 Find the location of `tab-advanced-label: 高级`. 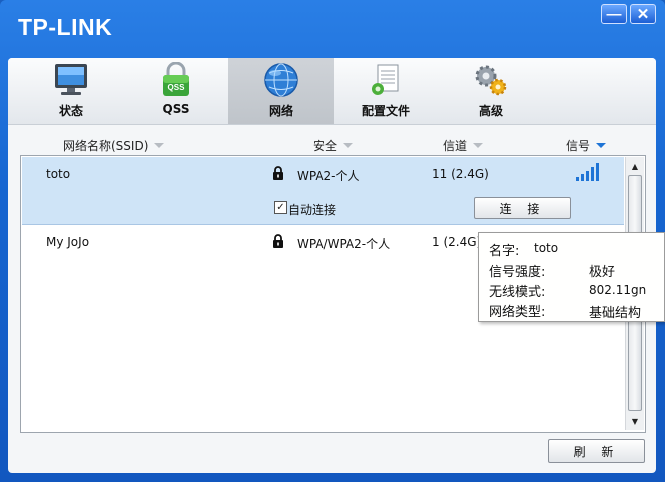

tab-advanced-label: 高级 is located at coordinates (490, 111).